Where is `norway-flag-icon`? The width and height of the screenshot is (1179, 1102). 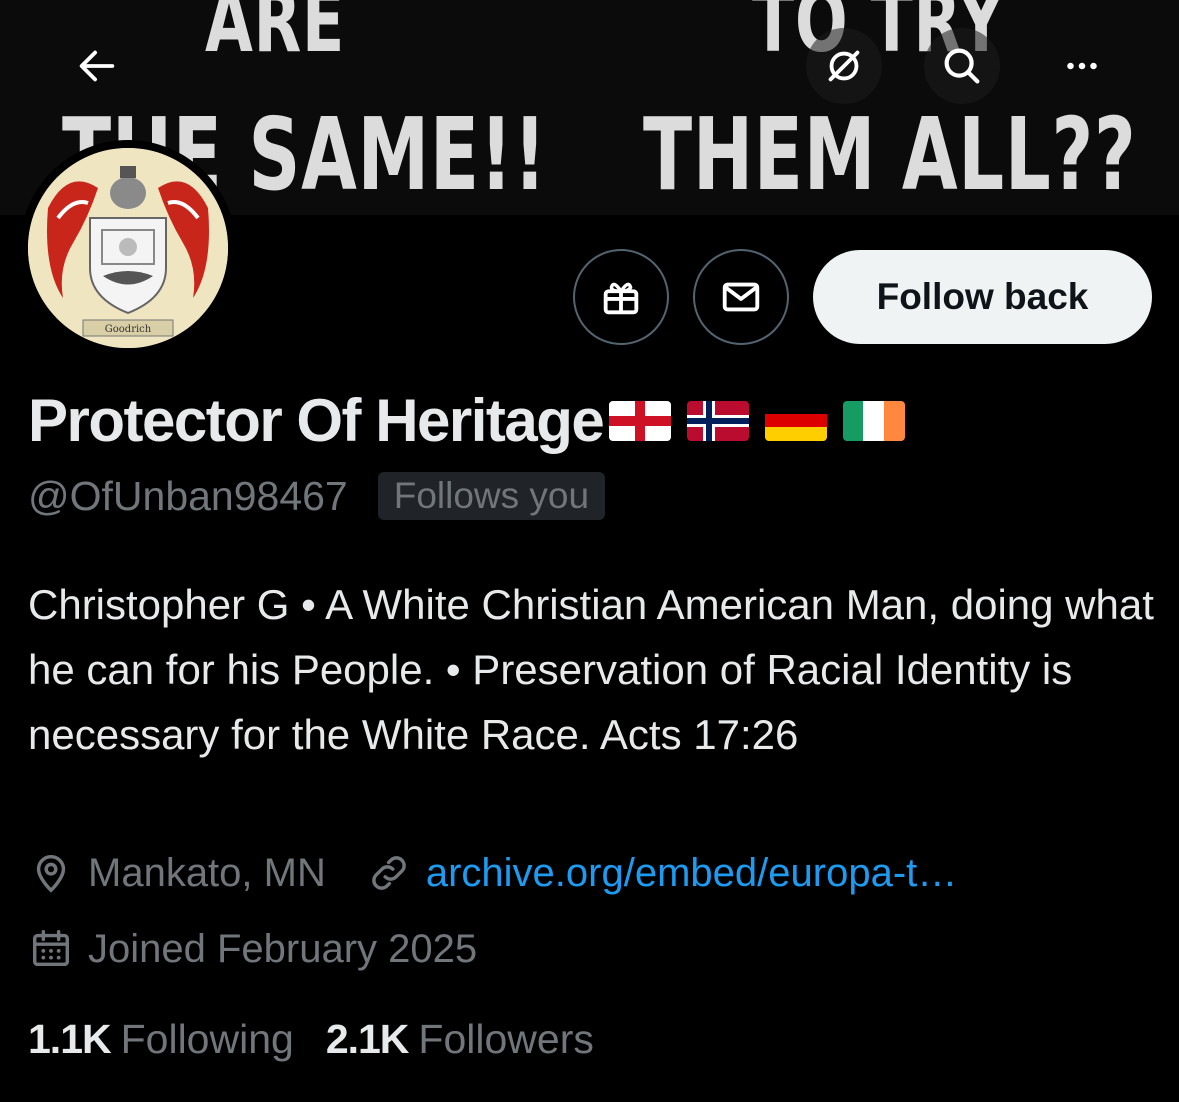 norway-flag-icon is located at coordinates (718, 420).